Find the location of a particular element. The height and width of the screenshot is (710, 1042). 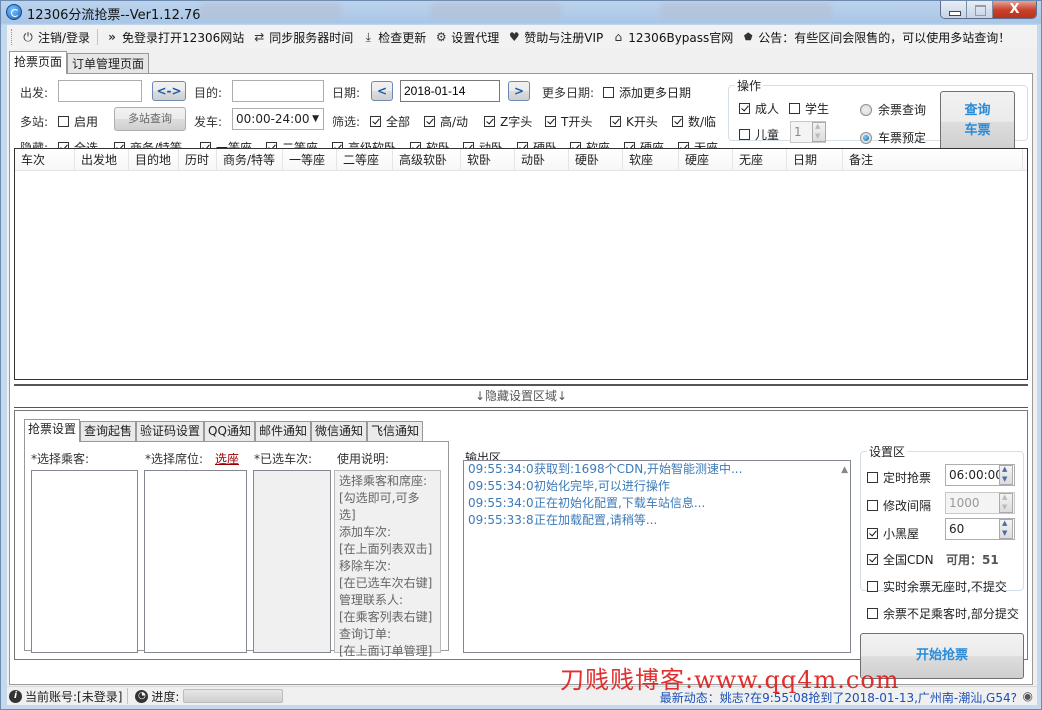

add-more-dates-checkbox: 添加更多日期 is located at coordinates (647, 92).